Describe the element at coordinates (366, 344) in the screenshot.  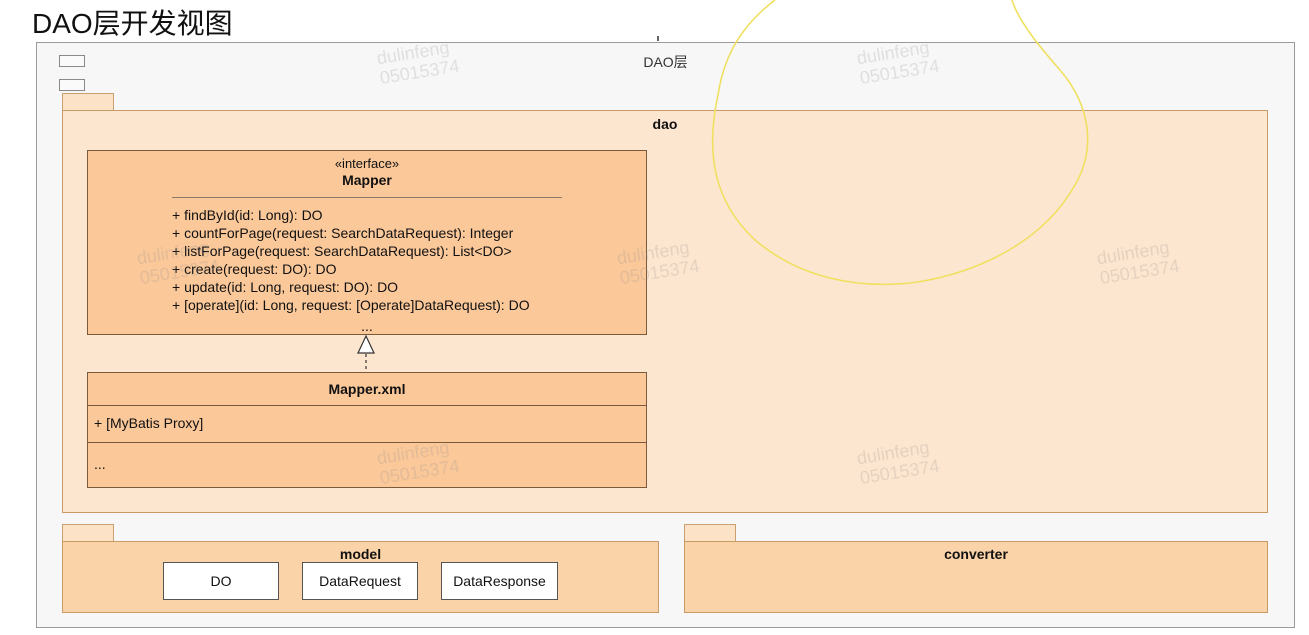
I see `realization-arrowhead` at that location.